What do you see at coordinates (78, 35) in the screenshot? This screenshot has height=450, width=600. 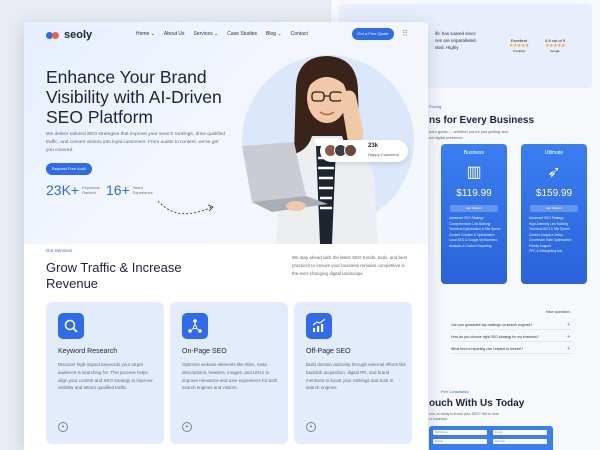 I see `logo-text: seoly` at bounding box center [78, 35].